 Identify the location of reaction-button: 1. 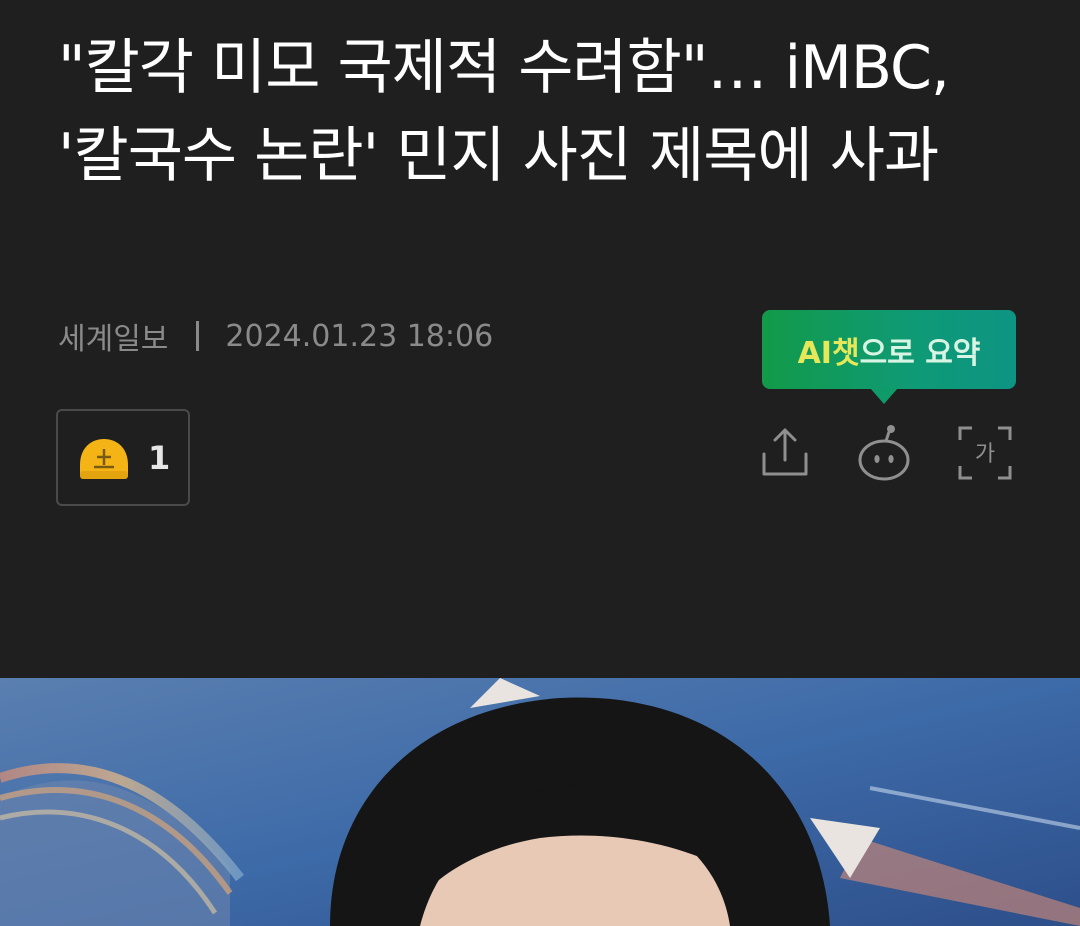
(123, 457).